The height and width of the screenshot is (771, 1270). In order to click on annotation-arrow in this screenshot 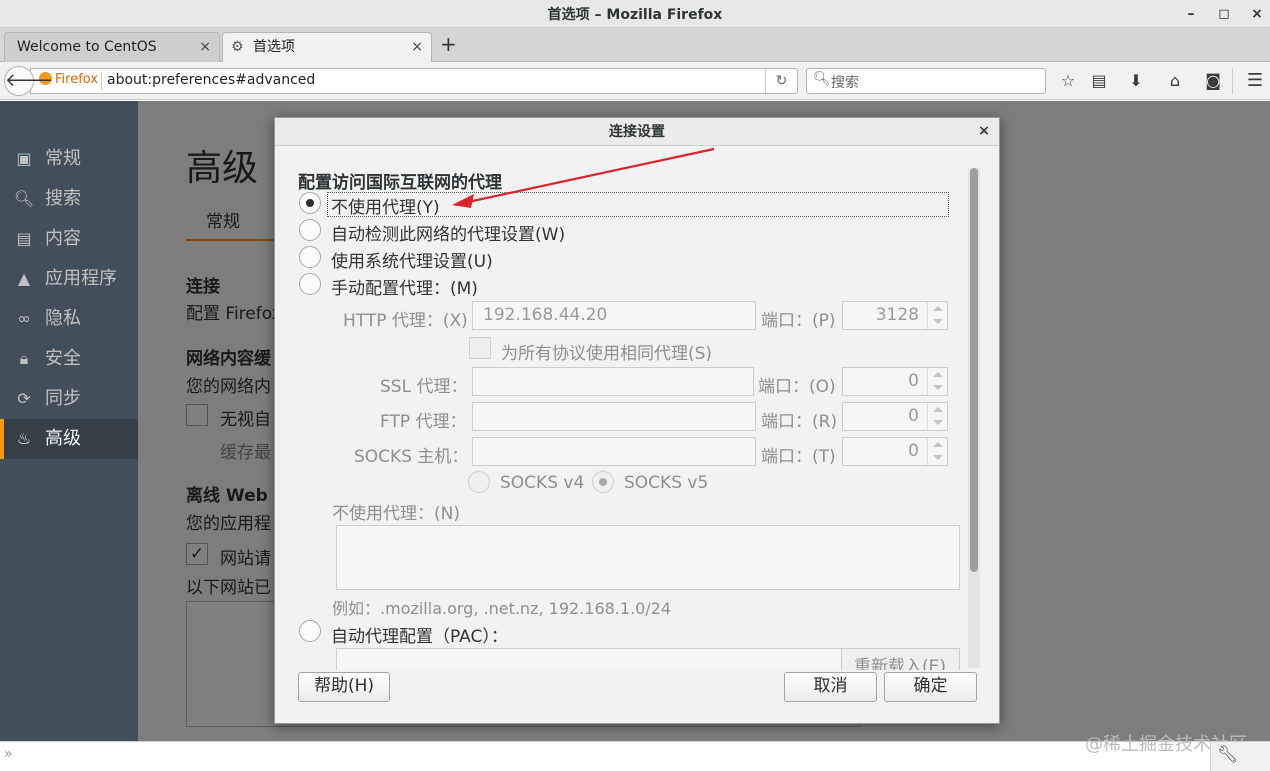, I will do `click(583, 177)`.